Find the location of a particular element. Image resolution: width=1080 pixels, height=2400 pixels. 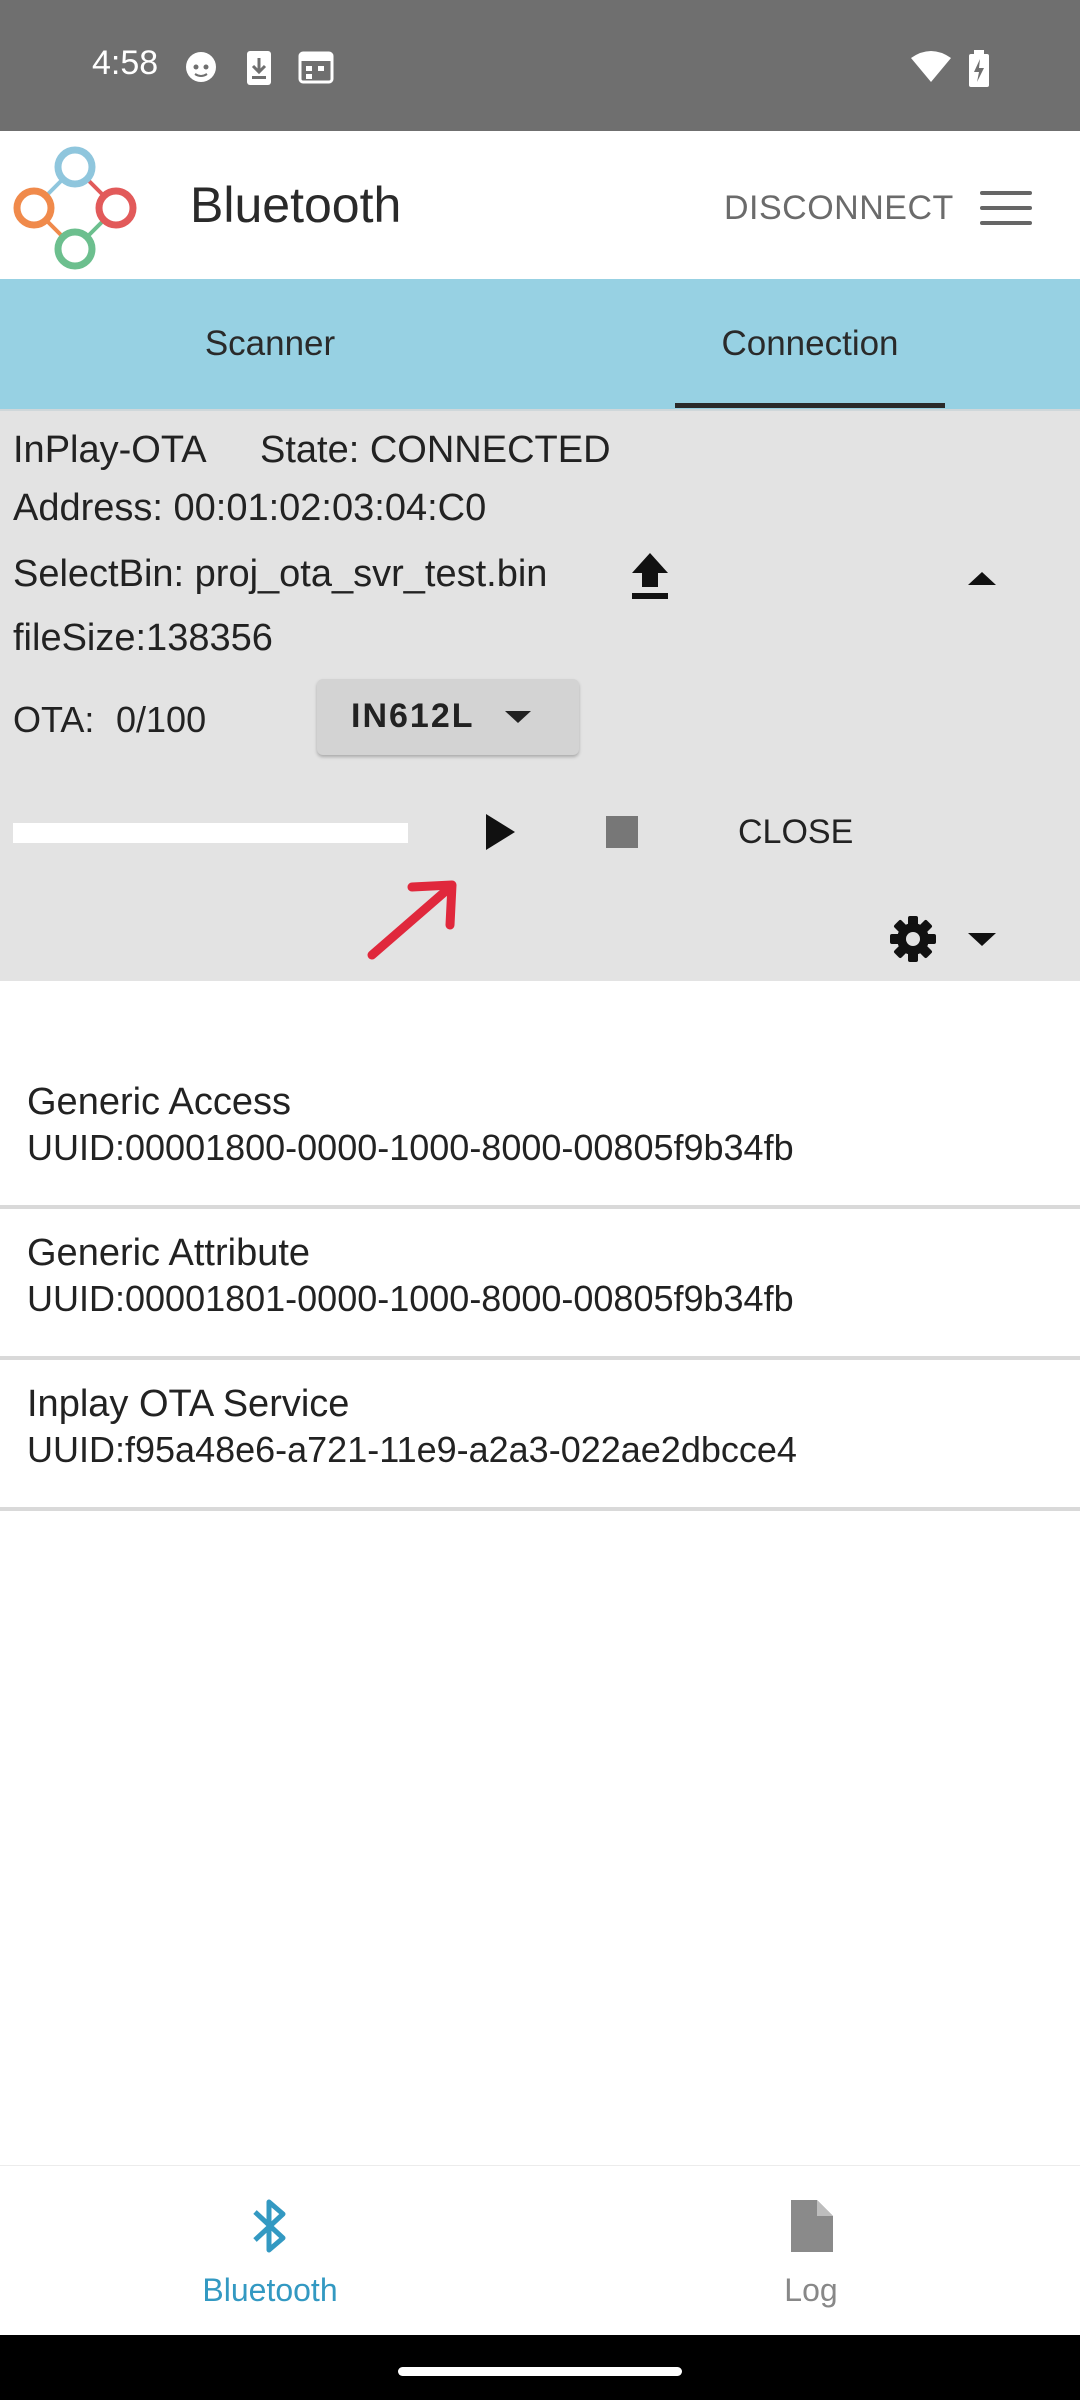

service-name: Inplay OTA Service is located at coordinates (188, 1404).